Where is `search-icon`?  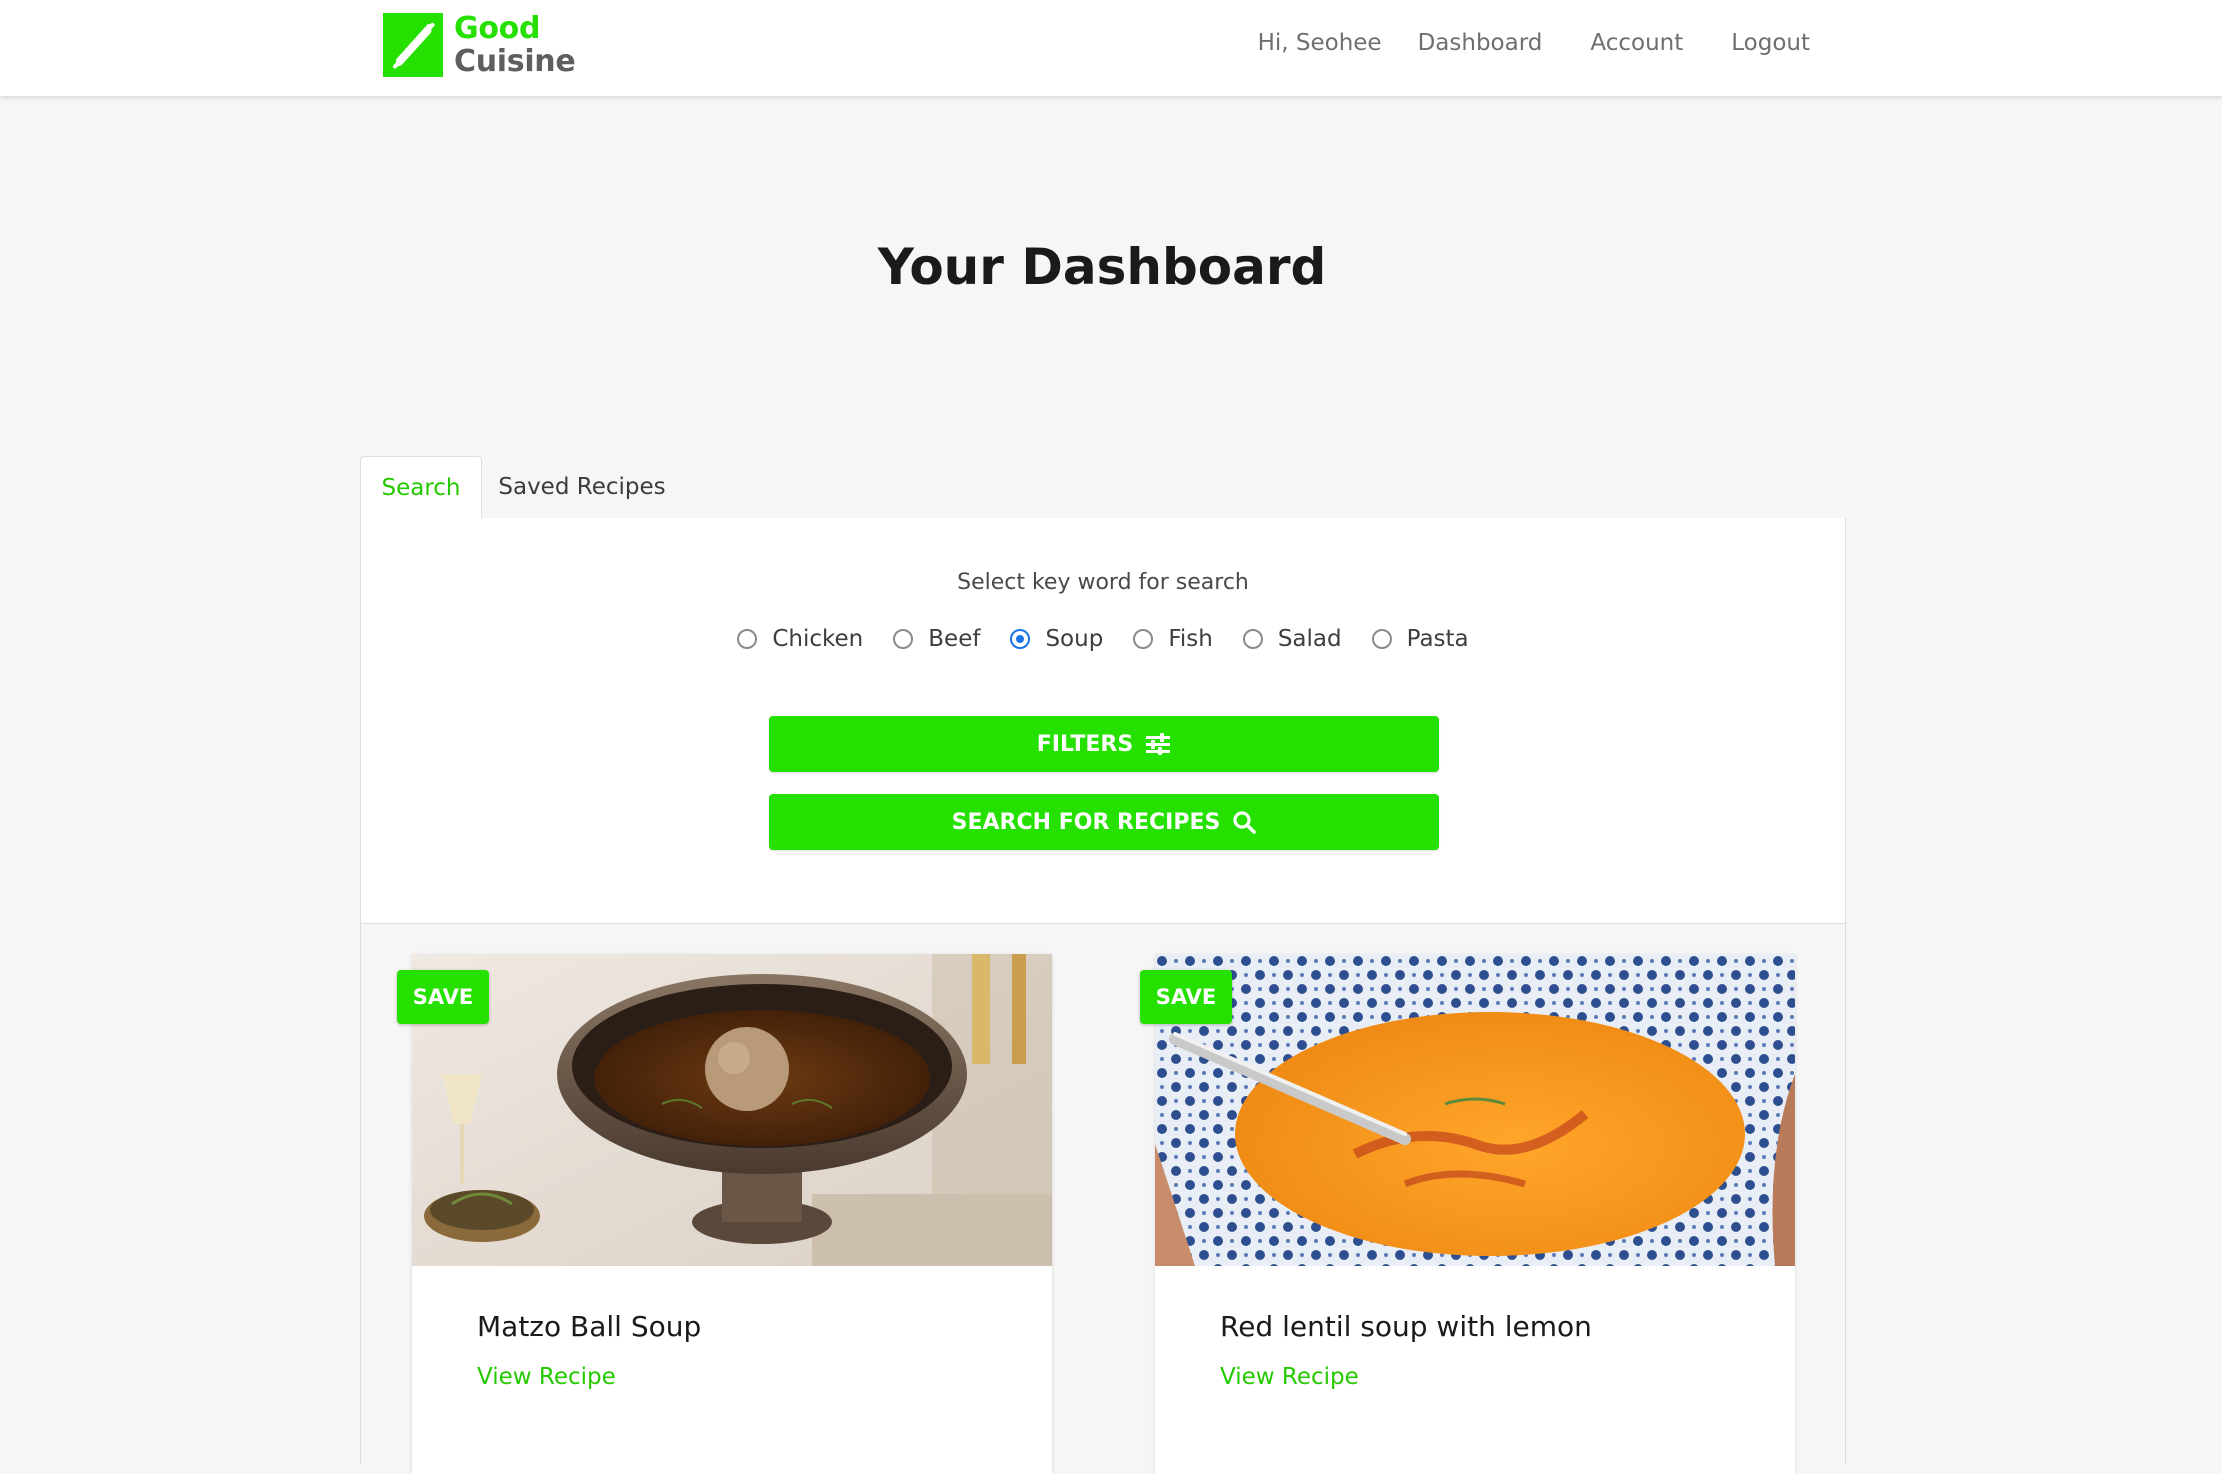 search-icon is located at coordinates (1244, 822).